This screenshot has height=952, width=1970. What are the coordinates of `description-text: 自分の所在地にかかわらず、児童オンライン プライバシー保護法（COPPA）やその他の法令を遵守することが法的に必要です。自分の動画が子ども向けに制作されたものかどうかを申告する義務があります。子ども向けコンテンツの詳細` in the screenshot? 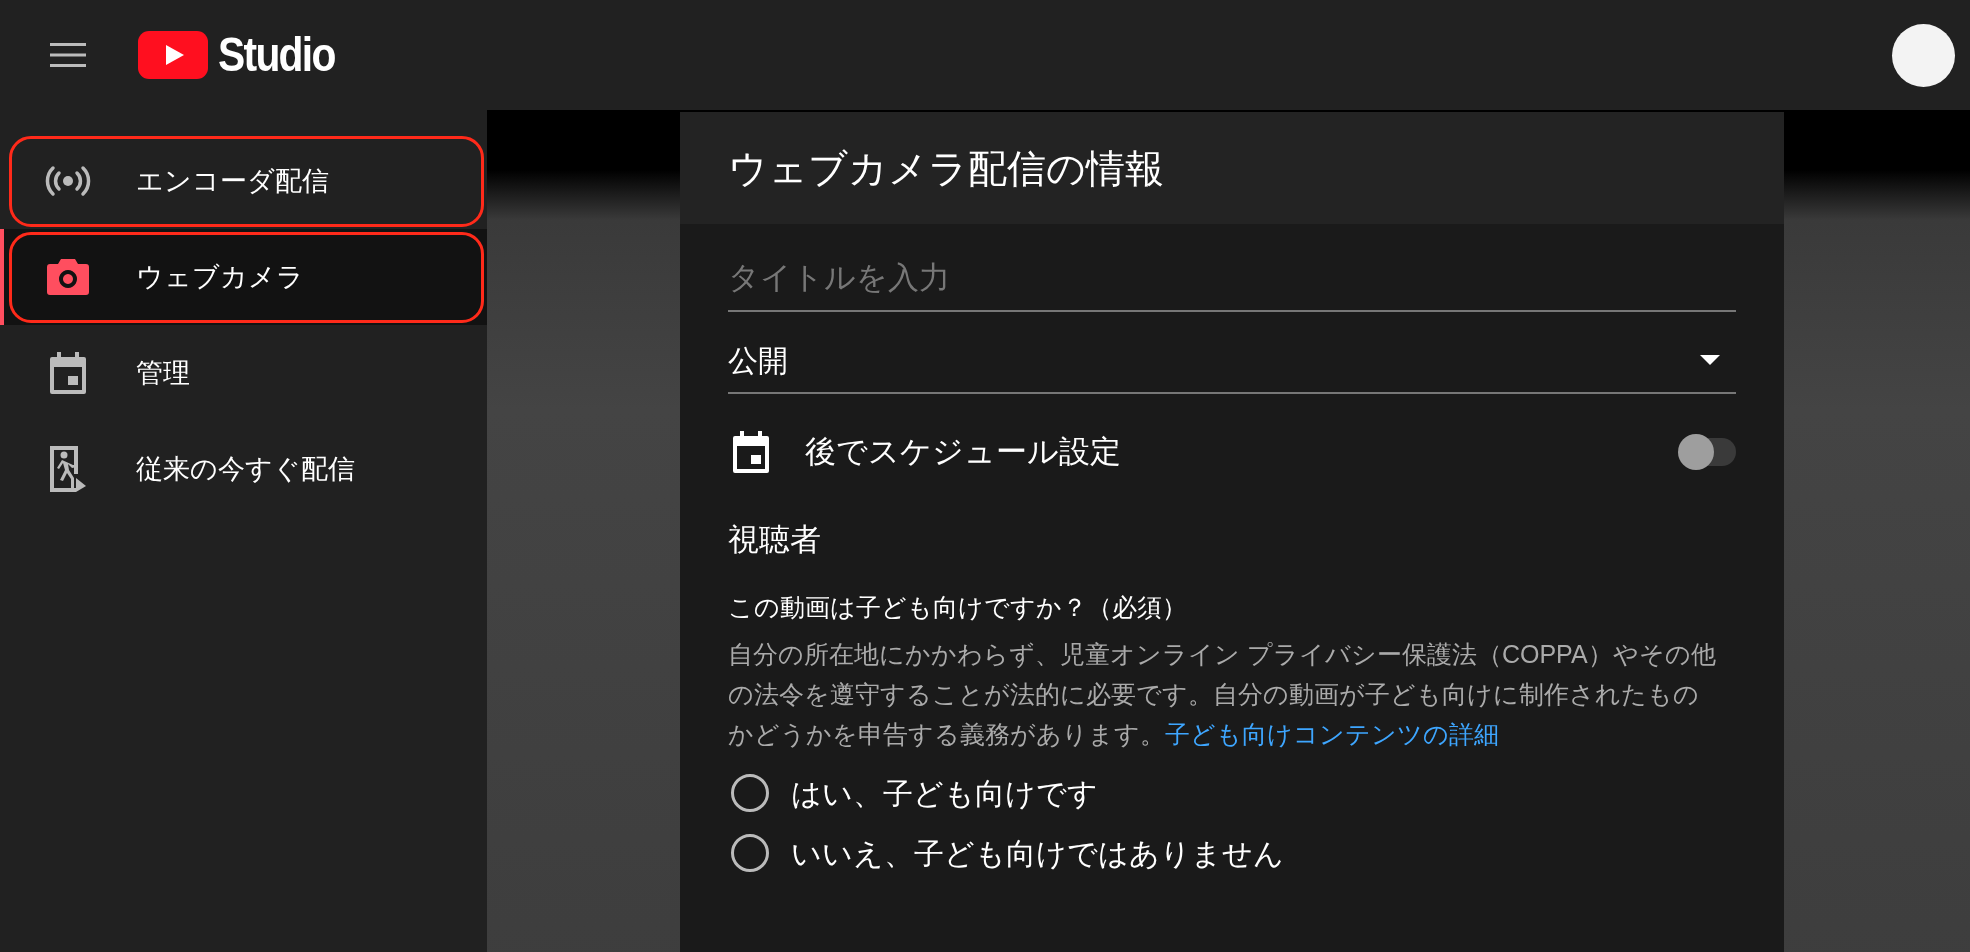 It's located at (1222, 694).